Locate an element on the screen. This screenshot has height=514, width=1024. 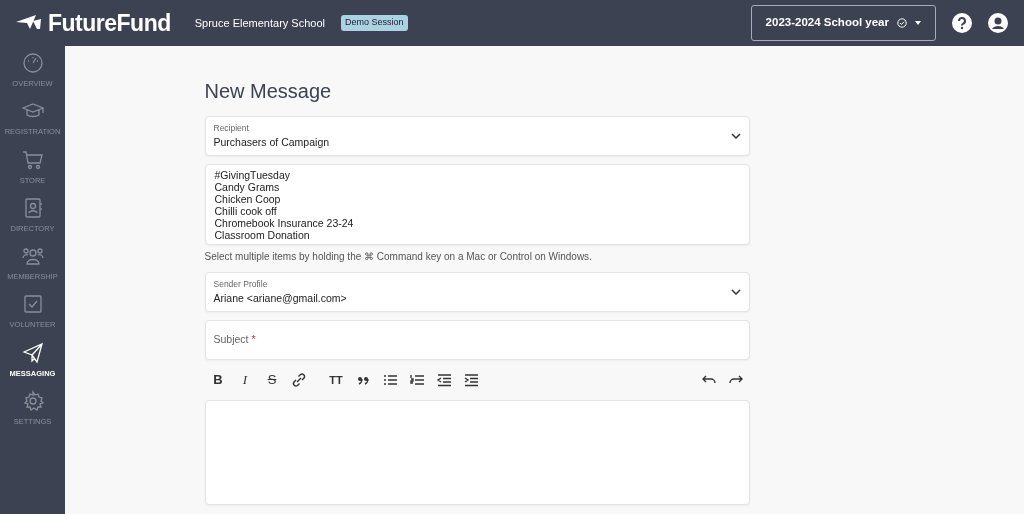
messaging-icon is located at coordinates (32, 352).